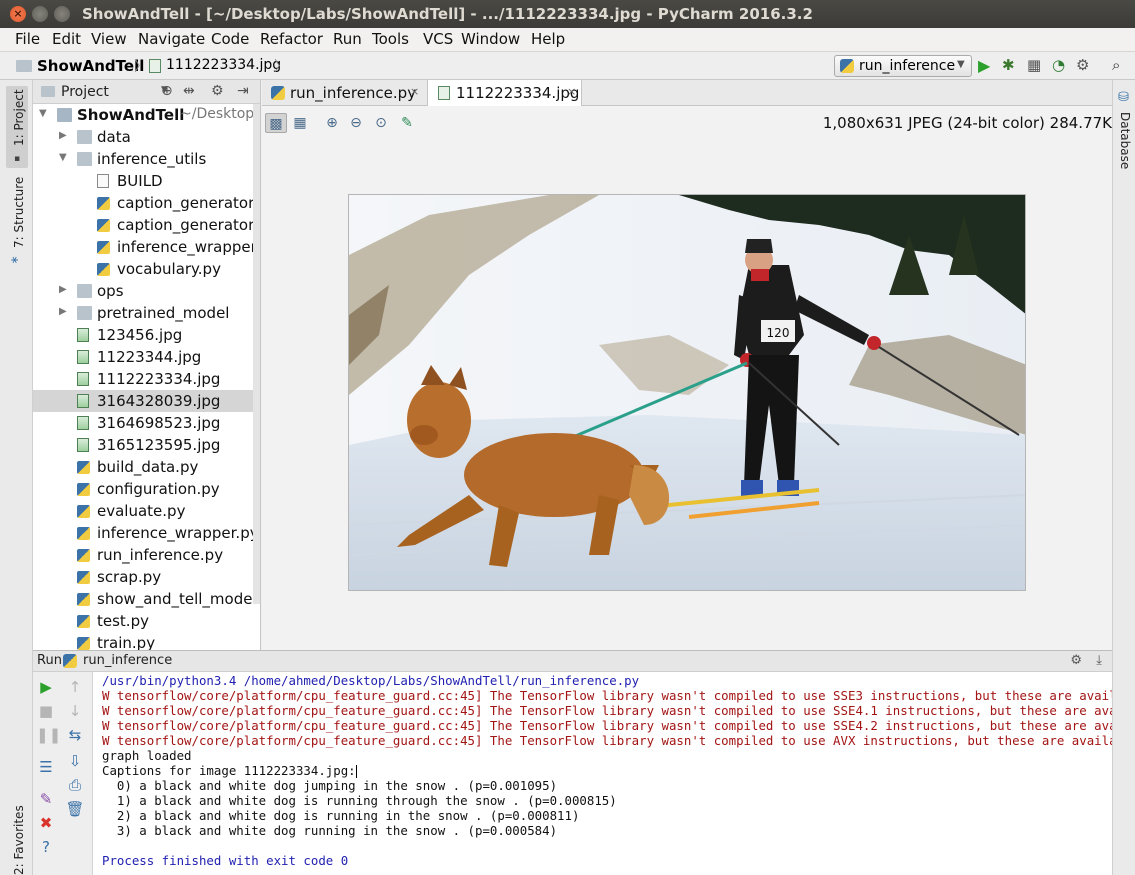 Image resolution: width=1135 pixels, height=875 pixels. I want to click on tree-item: vocabulary.py, so click(146, 269).